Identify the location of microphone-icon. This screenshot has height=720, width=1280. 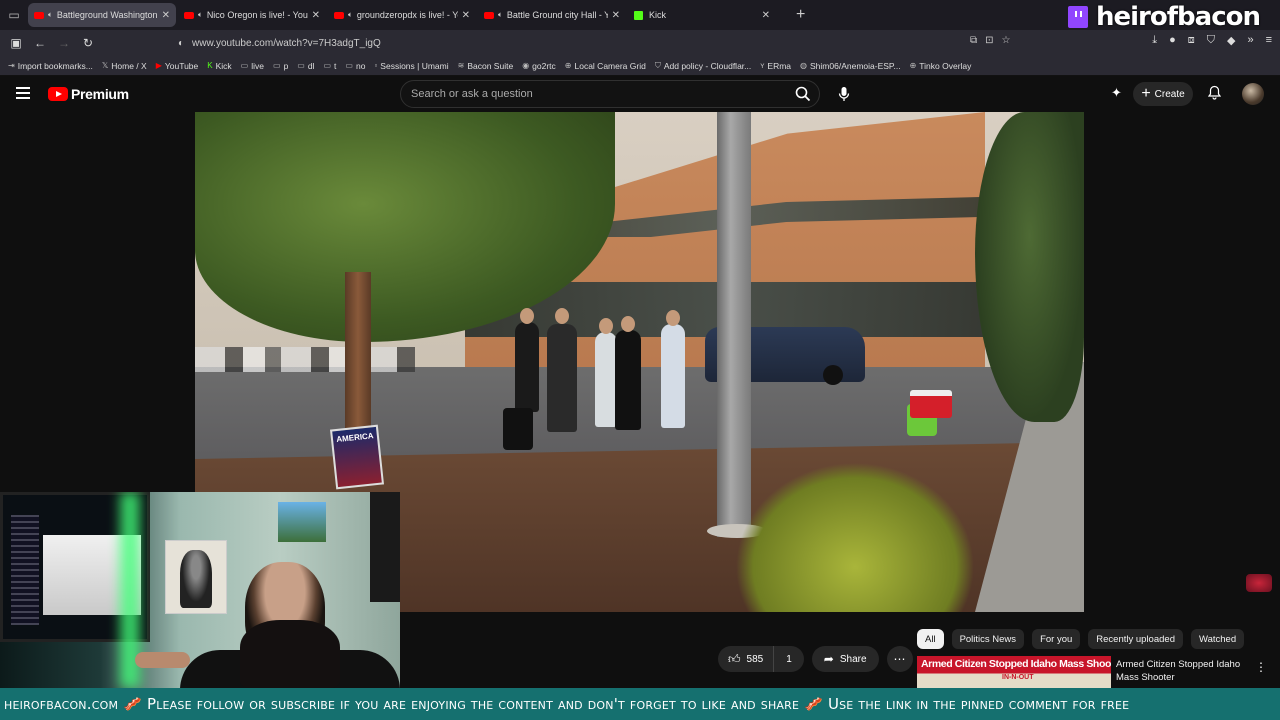
(844, 94).